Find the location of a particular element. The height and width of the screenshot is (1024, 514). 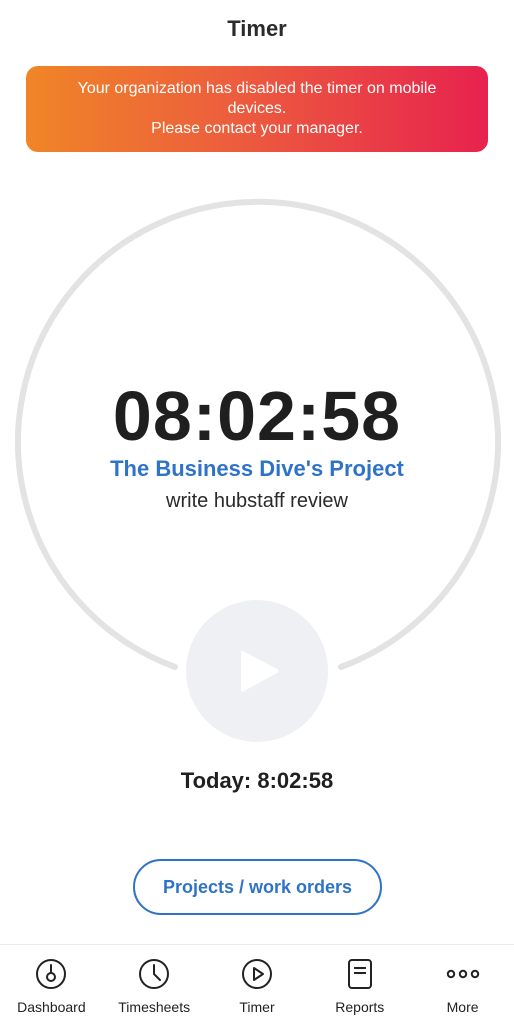

nav-item-timer: Timer is located at coordinates (257, 984).